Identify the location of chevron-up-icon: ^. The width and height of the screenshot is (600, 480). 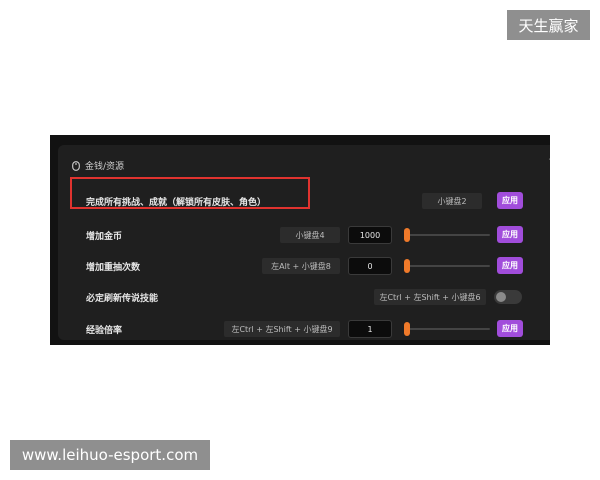
(549, 160).